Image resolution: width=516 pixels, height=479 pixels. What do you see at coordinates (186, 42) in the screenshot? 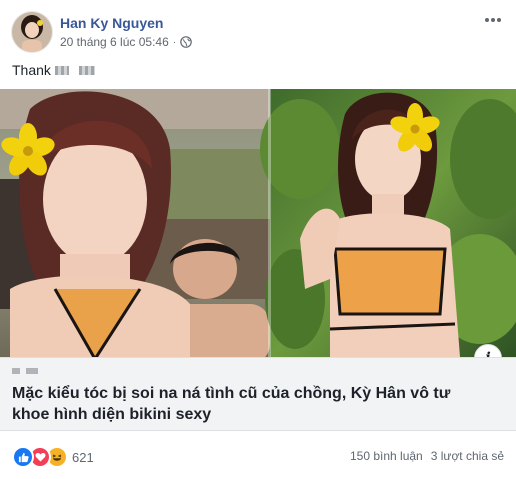
I see `globe-icon` at bounding box center [186, 42].